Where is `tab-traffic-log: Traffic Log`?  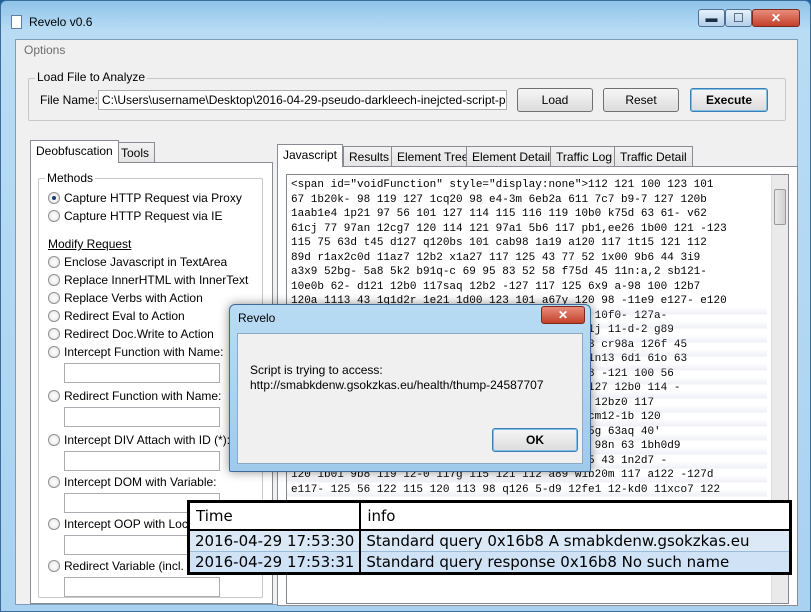 tab-traffic-log: Traffic Log is located at coordinates (584, 156).